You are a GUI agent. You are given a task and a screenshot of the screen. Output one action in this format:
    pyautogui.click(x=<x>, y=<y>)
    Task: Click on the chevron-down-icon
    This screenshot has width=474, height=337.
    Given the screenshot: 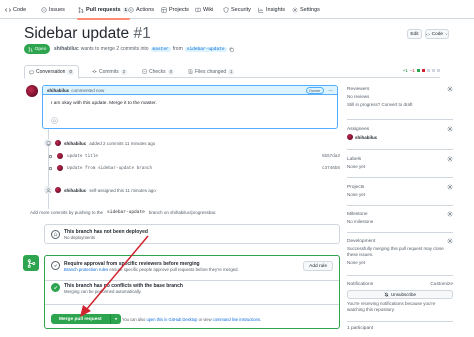 What is the action you would take?
    pyautogui.click(x=116, y=319)
    